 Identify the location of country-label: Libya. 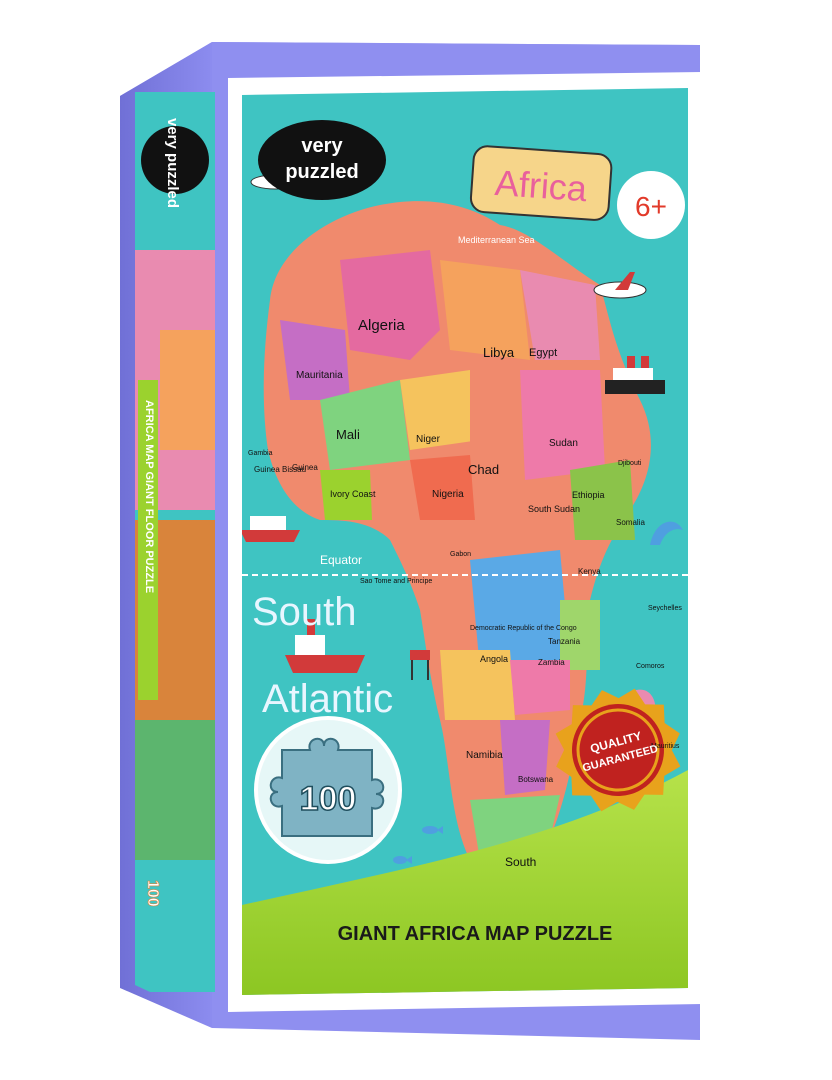
(499, 352).